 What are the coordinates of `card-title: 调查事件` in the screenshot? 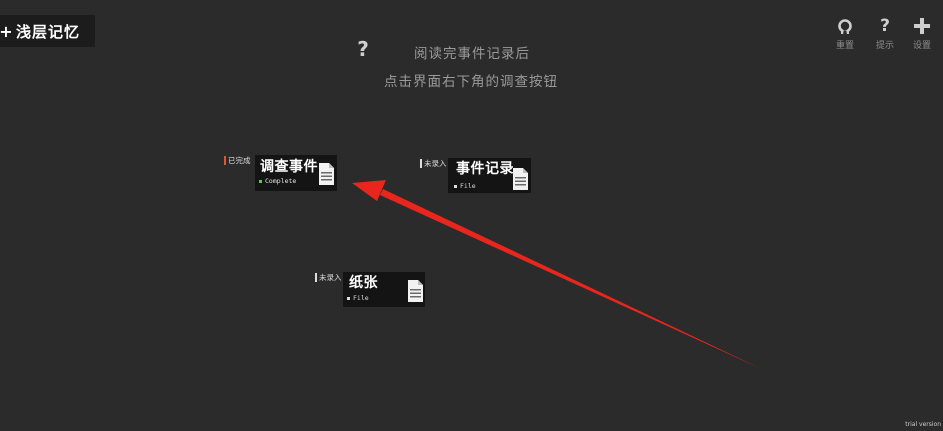 It's located at (289, 167).